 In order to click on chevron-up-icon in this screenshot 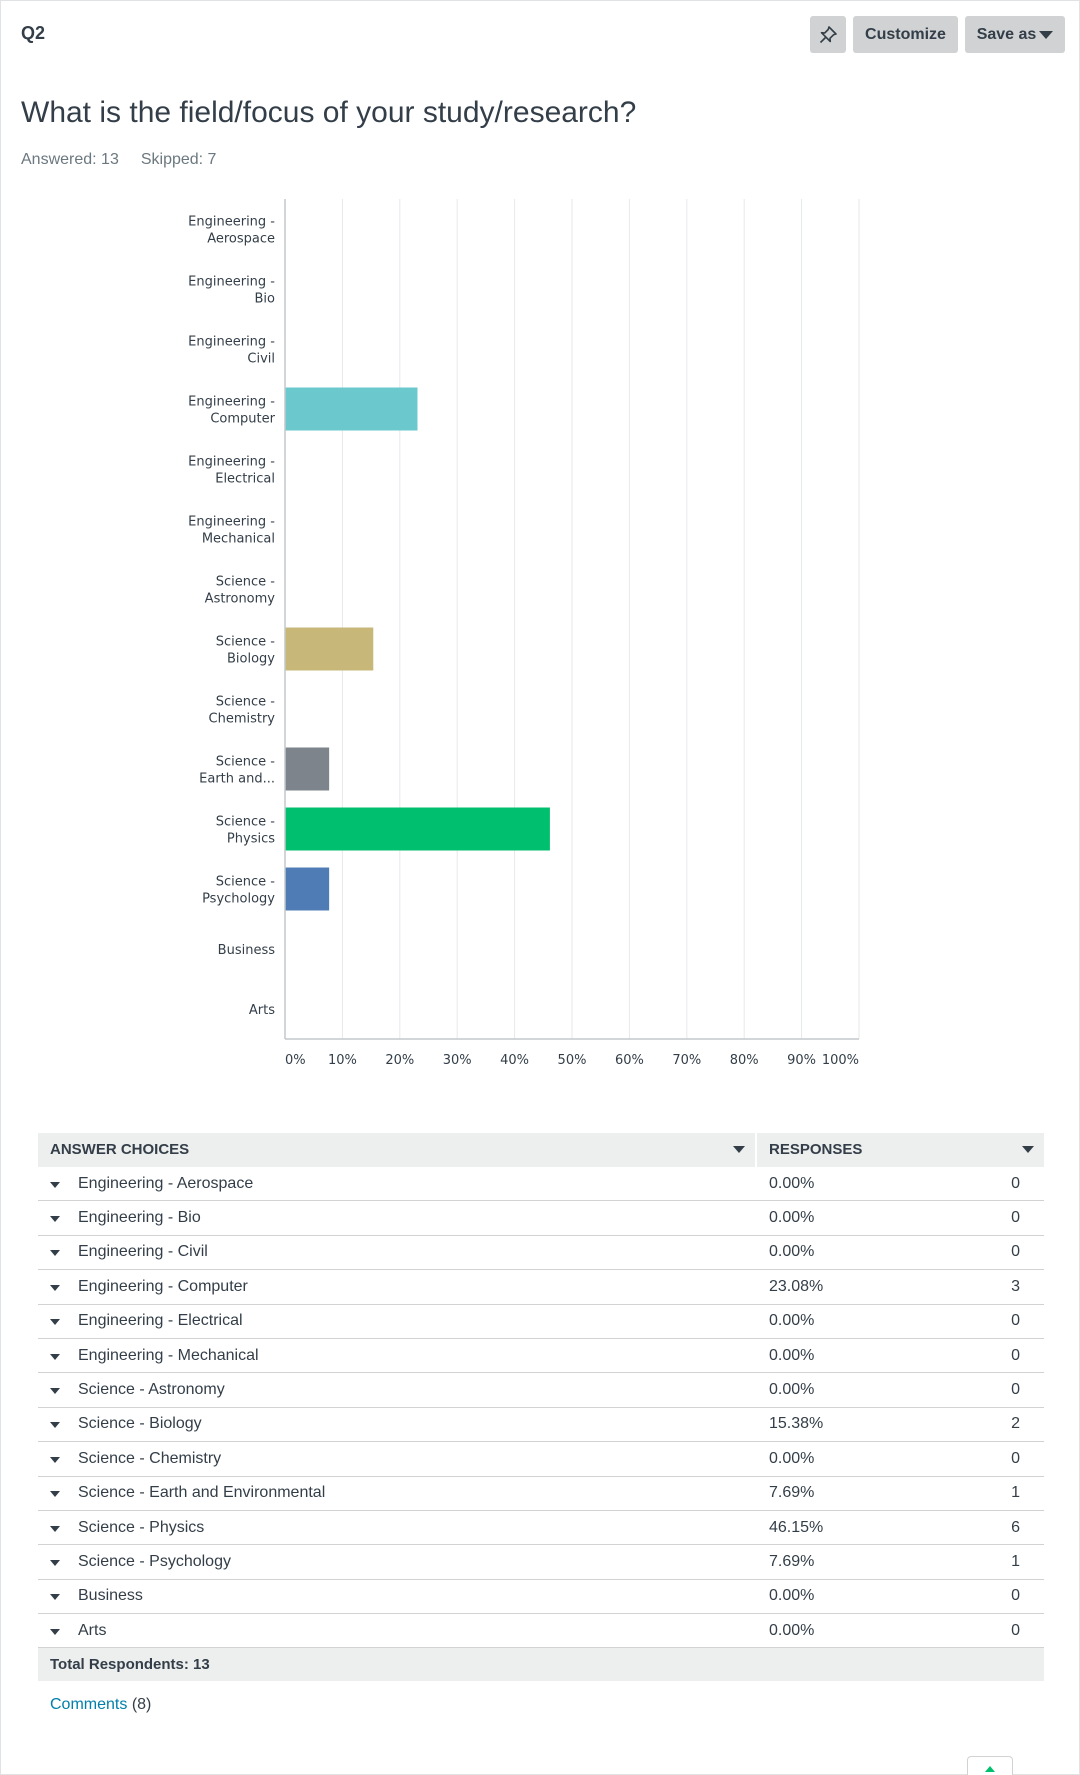, I will do `click(990, 1769)`.